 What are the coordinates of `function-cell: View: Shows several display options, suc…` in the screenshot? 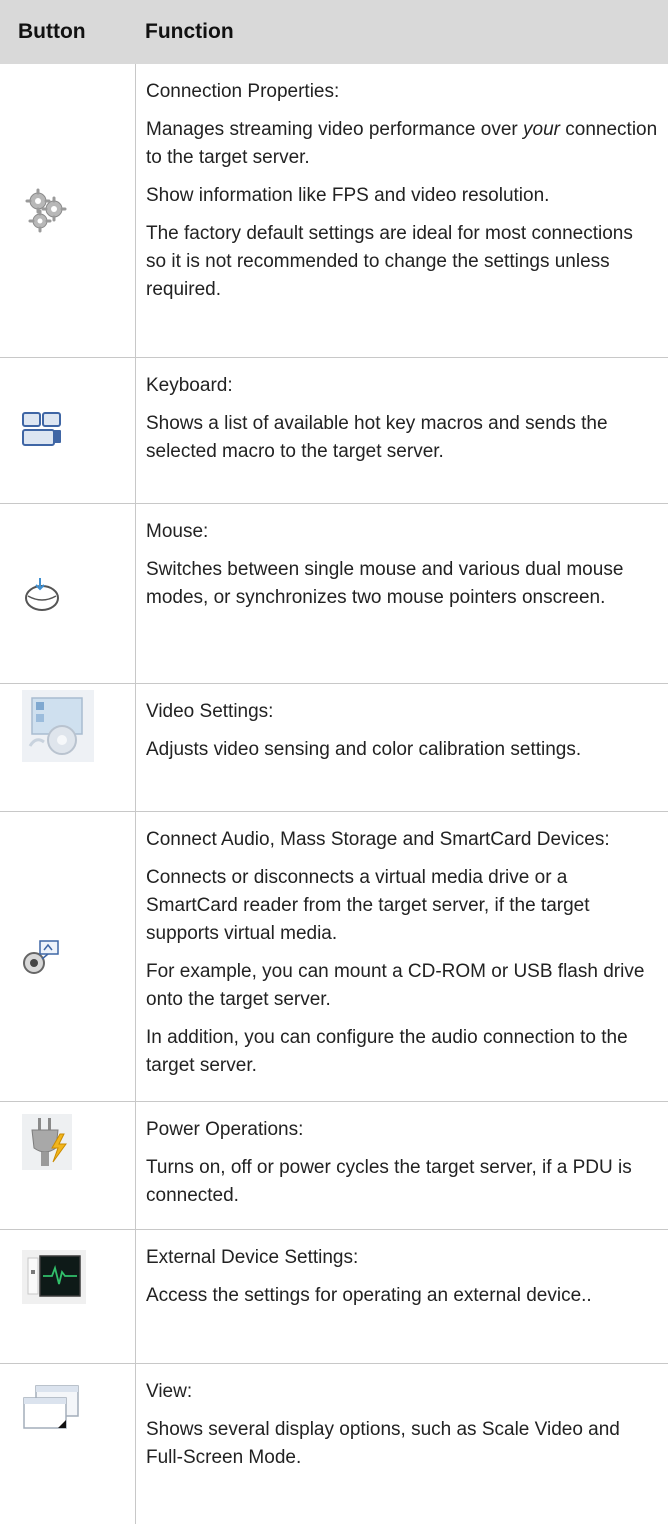 It's located at (402, 1444).